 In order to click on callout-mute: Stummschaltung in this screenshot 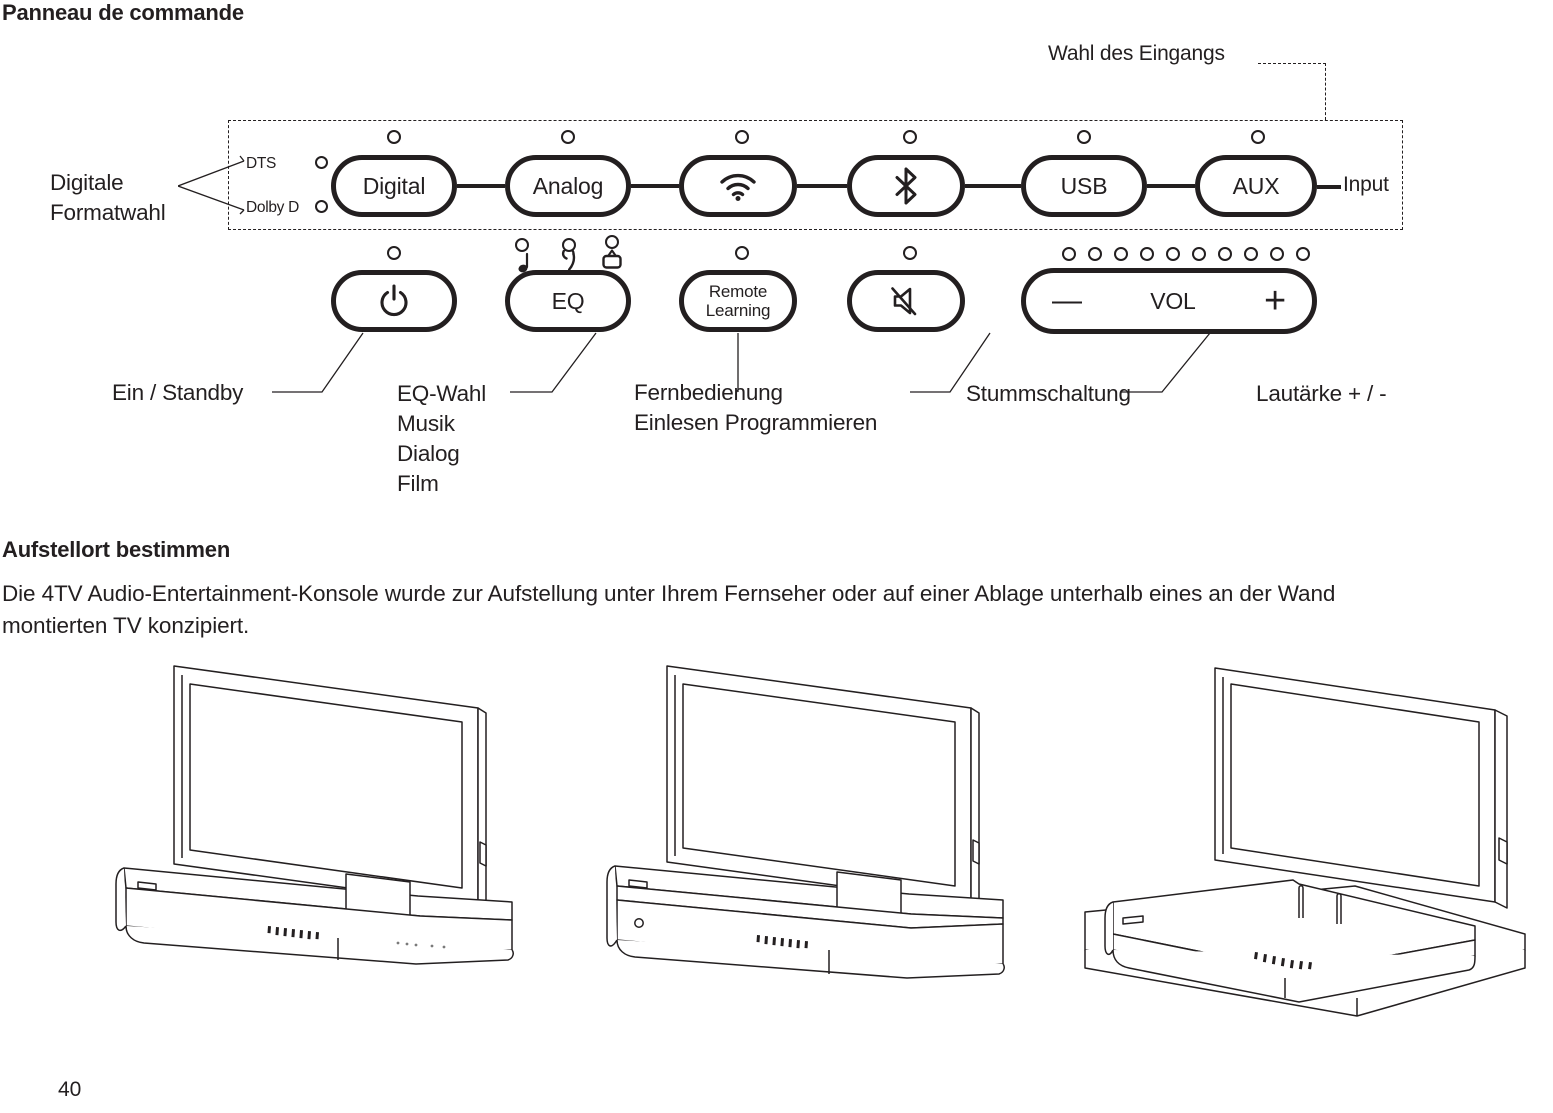, I will do `click(1048, 393)`.